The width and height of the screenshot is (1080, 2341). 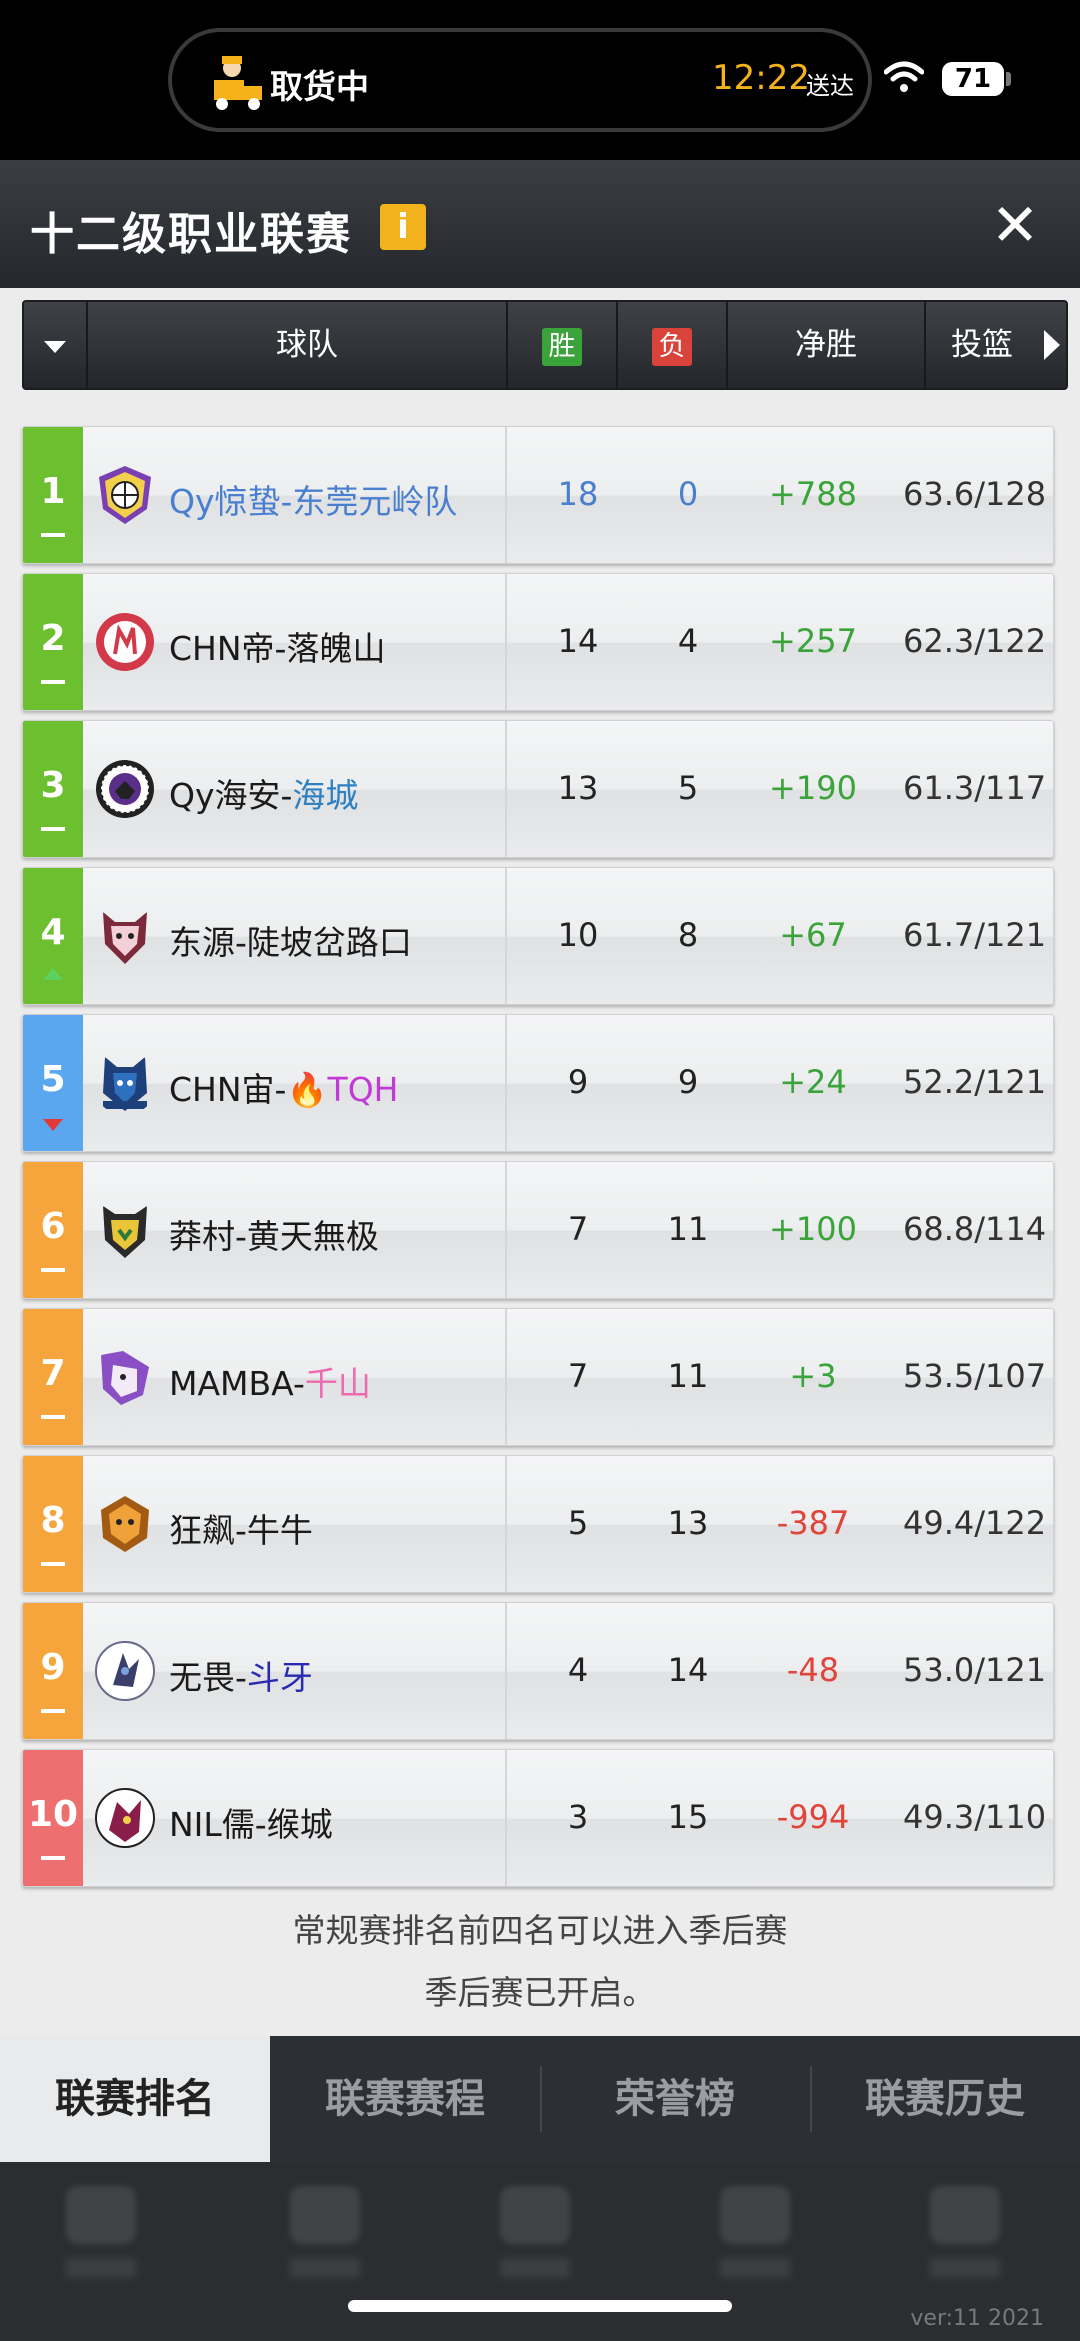 What do you see at coordinates (977, 2318) in the screenshot?
I see `version-label: ver:11 2021` at bounding box center [977, 2318].